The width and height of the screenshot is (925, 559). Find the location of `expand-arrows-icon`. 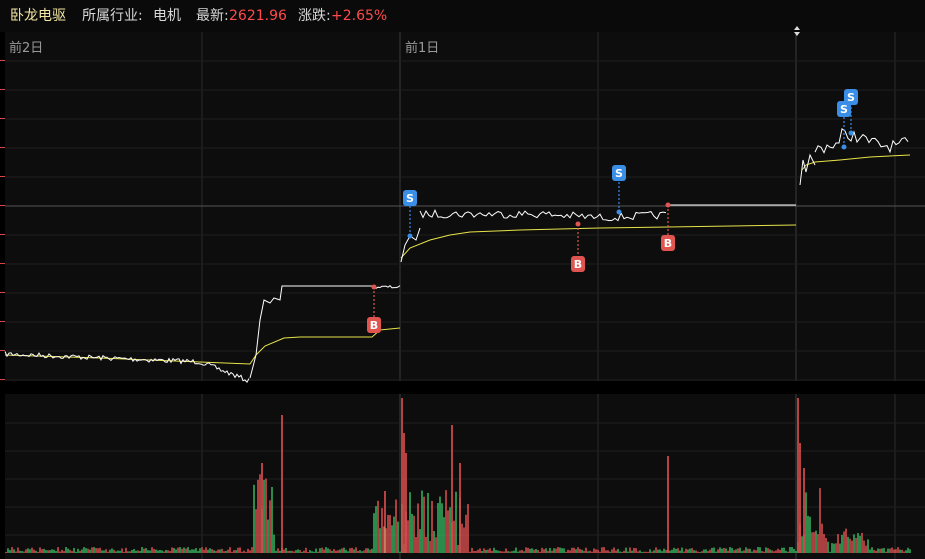

expand-arrows-icon is located at coordinates (797, 31).